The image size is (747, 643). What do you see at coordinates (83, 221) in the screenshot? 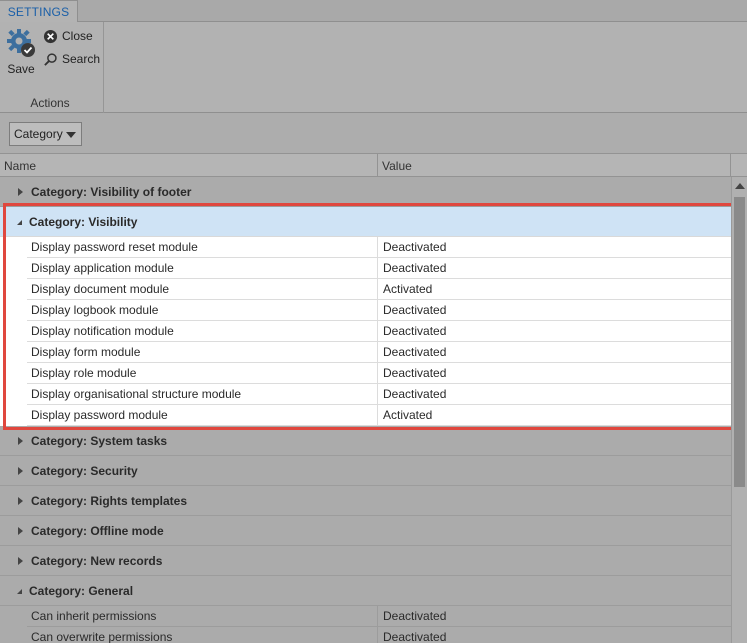
I see `category-label: Category: Visibility` at bounding box center [83, 221].